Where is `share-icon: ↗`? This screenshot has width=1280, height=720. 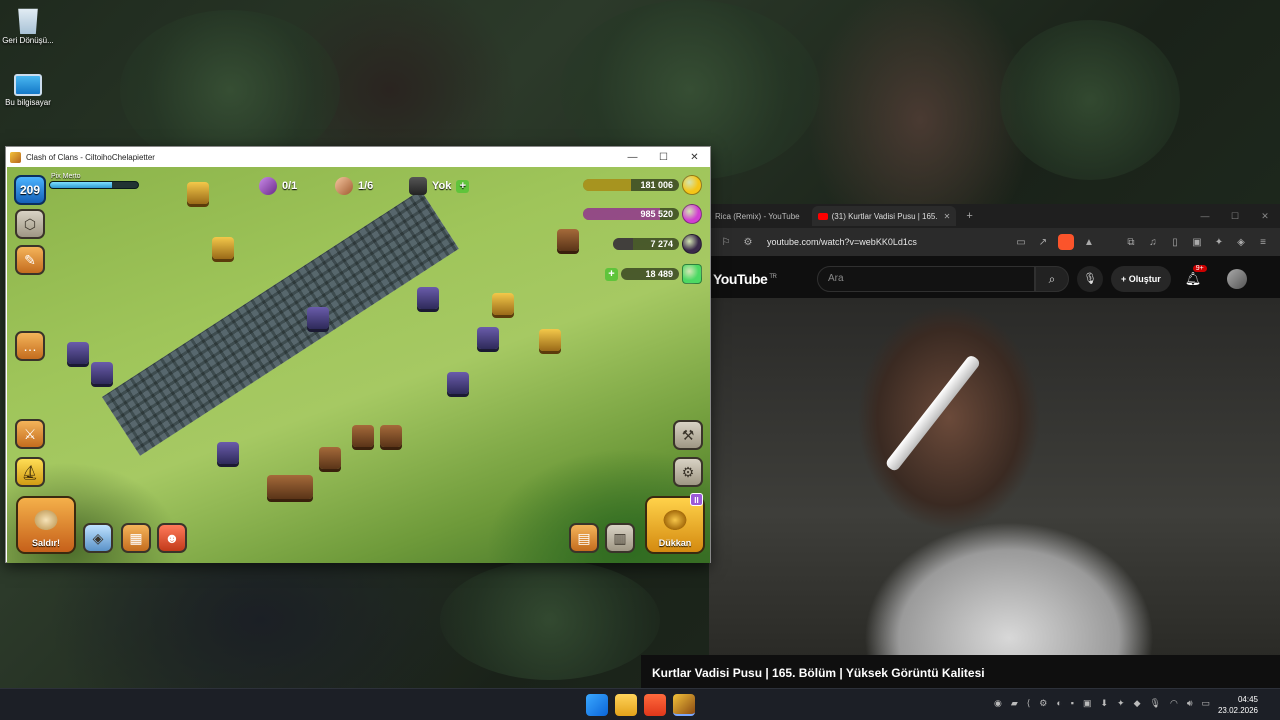 share-icon: ↗ is located at coordinates (1043, 242).